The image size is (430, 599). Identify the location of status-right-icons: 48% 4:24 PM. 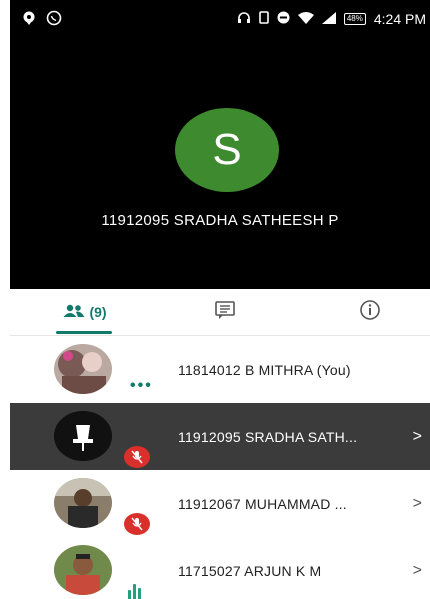
(331, 19).